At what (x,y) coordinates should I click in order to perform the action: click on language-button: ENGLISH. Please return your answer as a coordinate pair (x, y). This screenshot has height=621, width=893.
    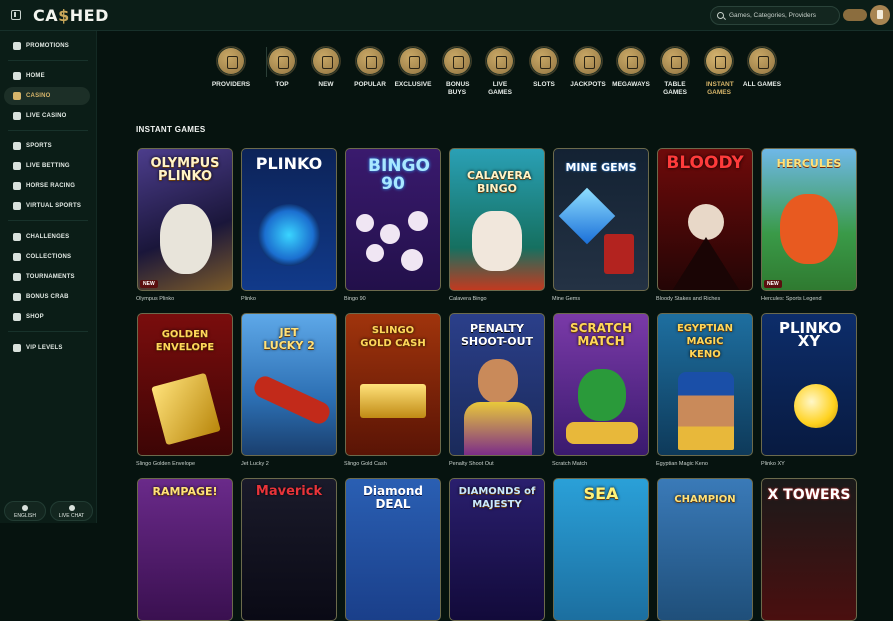
    Looking at the image, I should click on (25, 511).